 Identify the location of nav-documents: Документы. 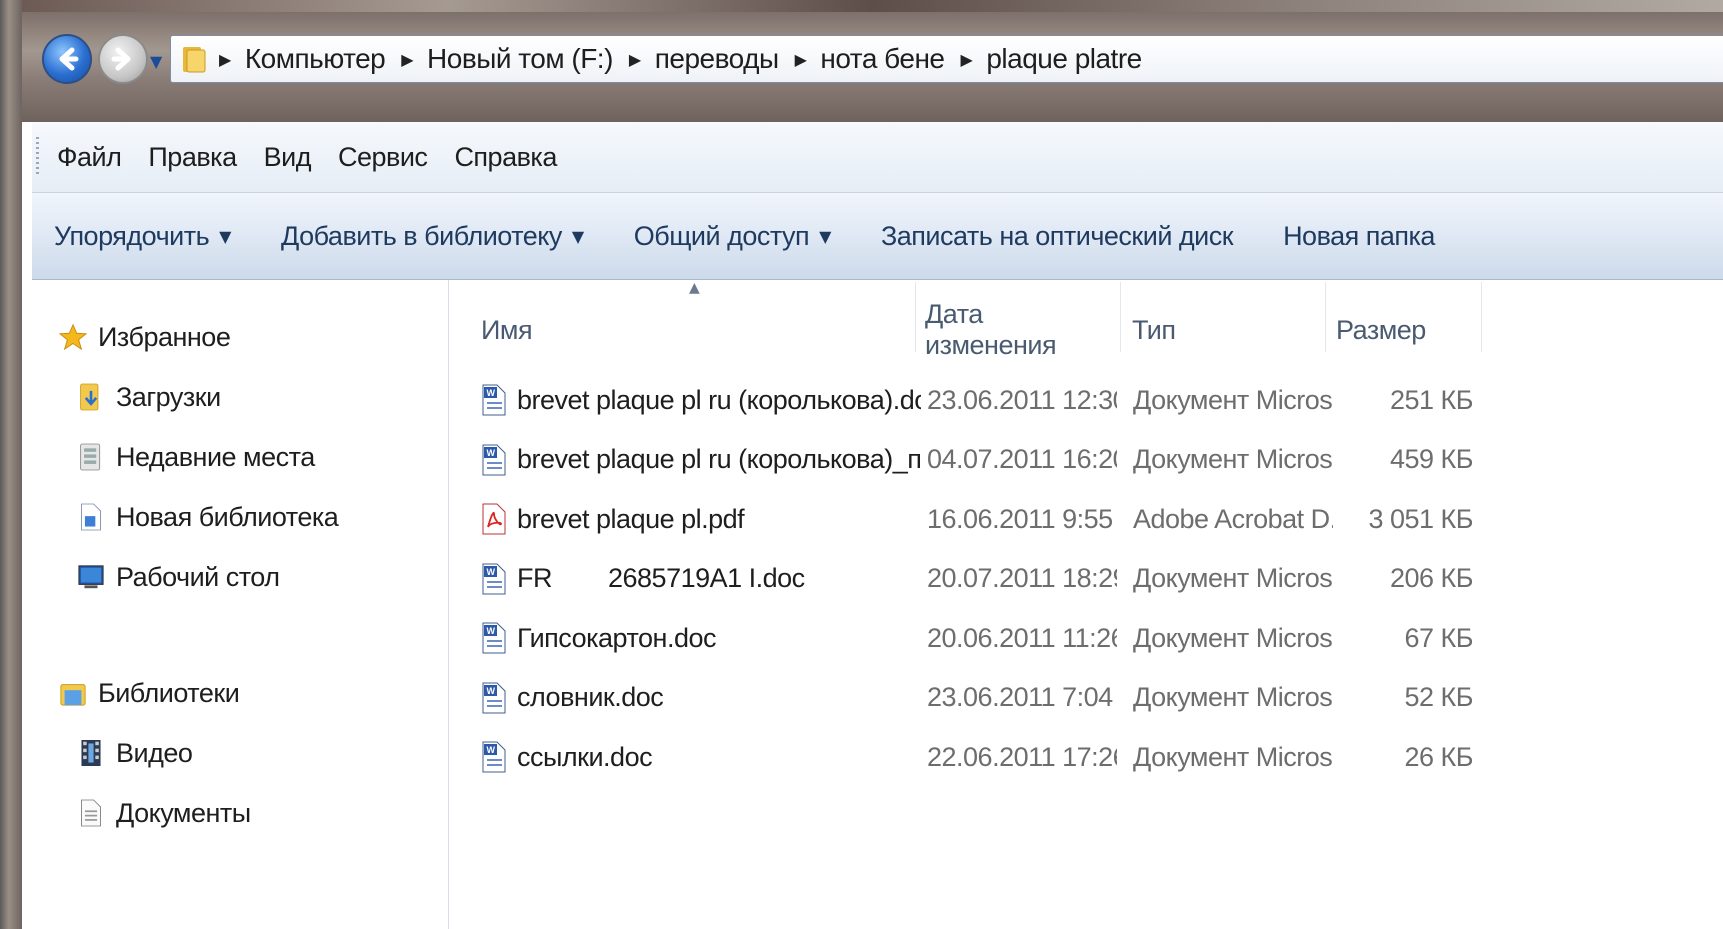
(163, 813).